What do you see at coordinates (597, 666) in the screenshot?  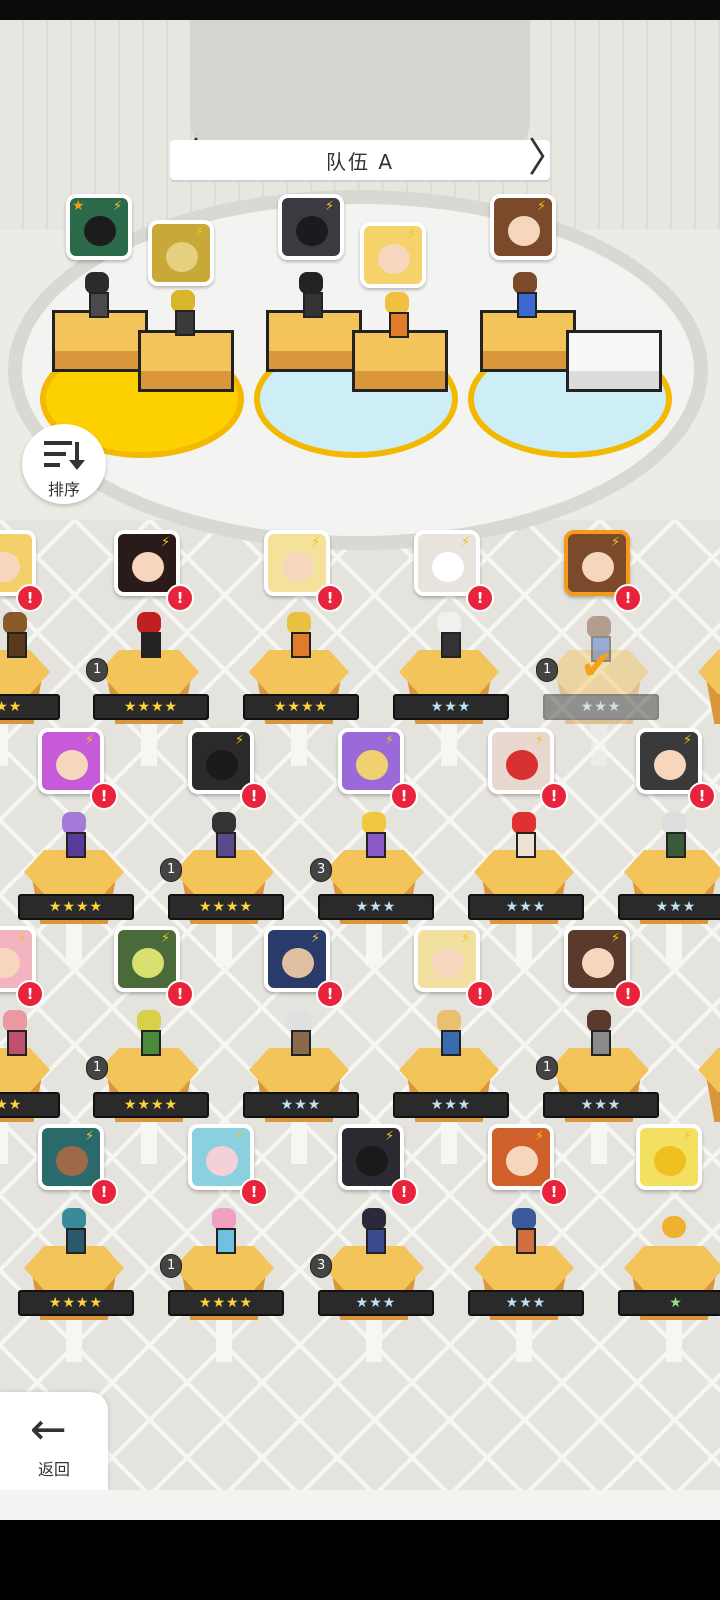 I see `in-team-check-icon: ✔` at bounding box center [597, 666].